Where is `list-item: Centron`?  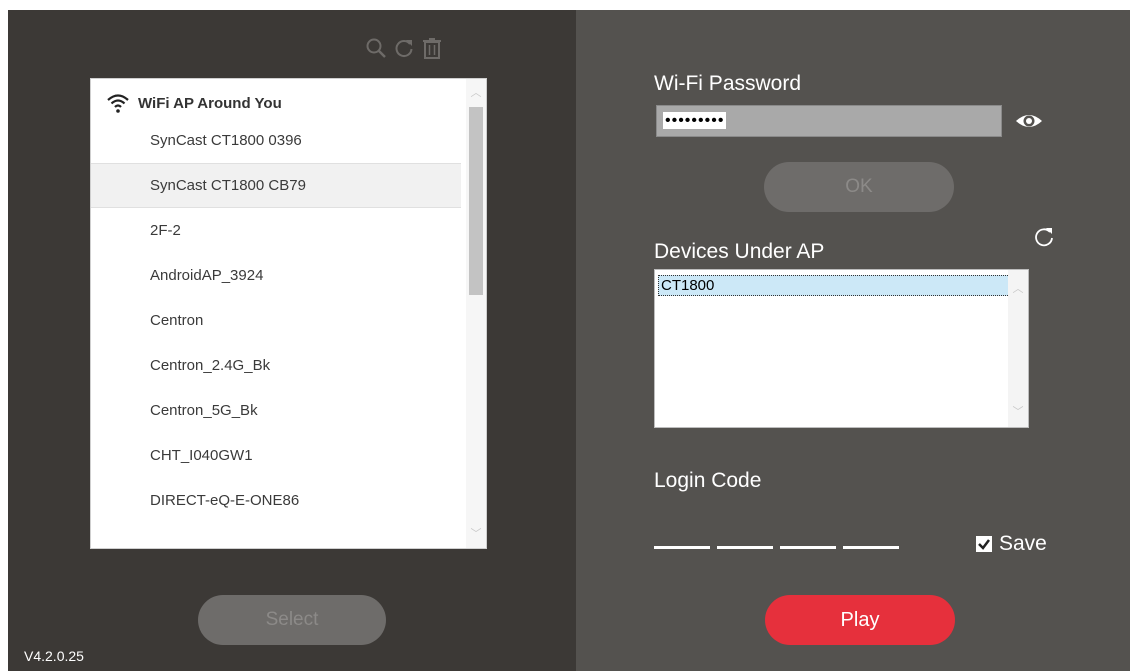 list-item: Centron is located at coordinates (276, 320).